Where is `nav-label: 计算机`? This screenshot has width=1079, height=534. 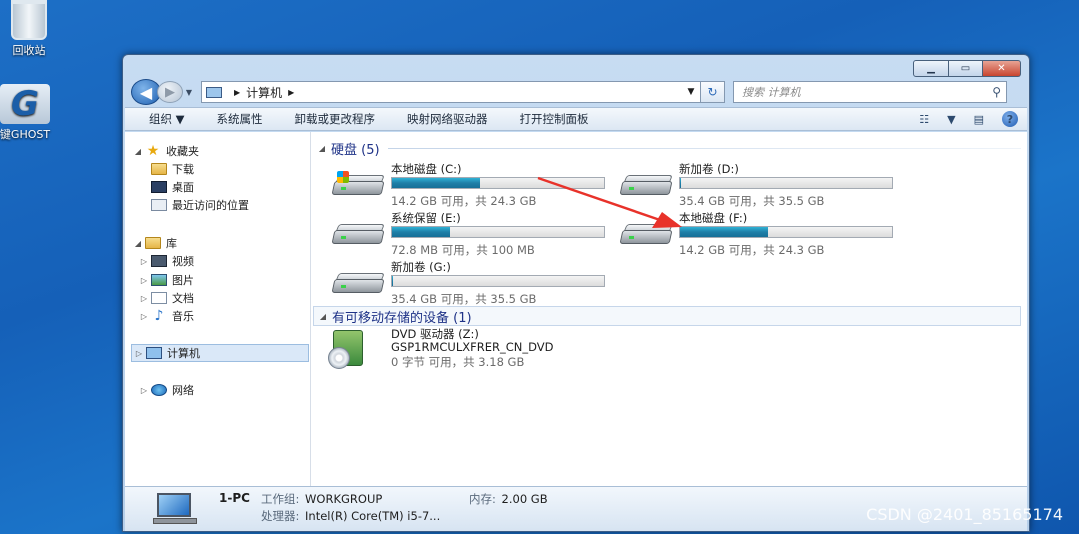 nav-label: 计算机 is located at coordinates (183, 353).